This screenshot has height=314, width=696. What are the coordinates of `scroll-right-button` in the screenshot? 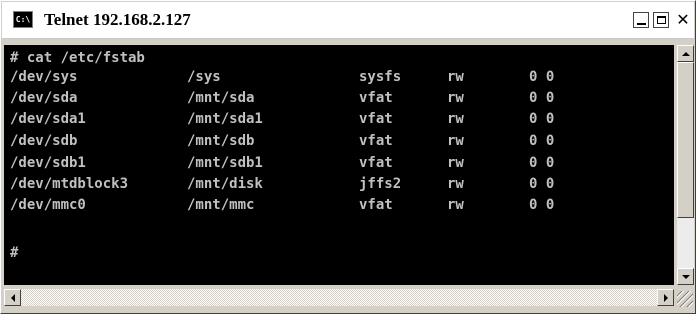 It's located at (665, 297).